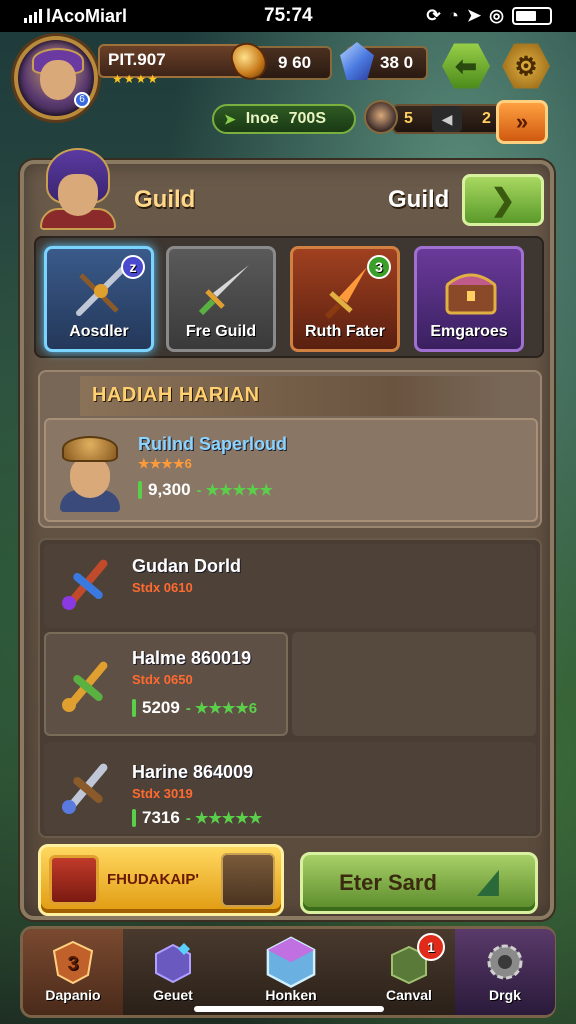 Image resolution: width=576 pixels, height=1024 pixels. Describe the element at coordinates (173, 995) in the screenshot. I see `nav-label: Geuet` at that location.